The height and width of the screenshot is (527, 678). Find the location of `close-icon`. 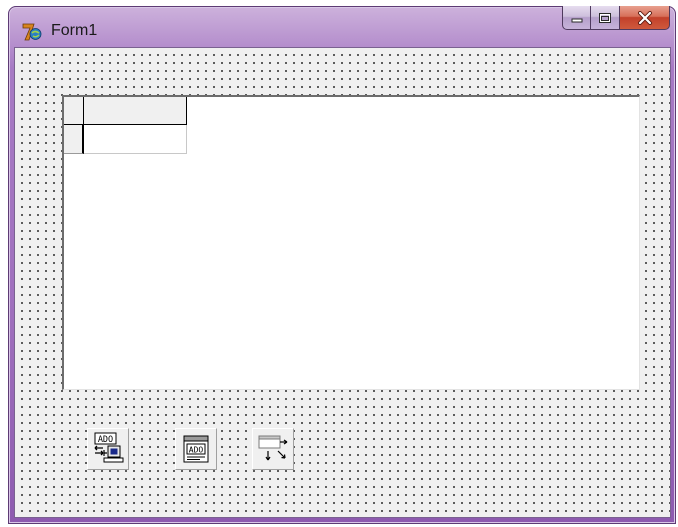

close-icon is located at coordinates (644, 17).